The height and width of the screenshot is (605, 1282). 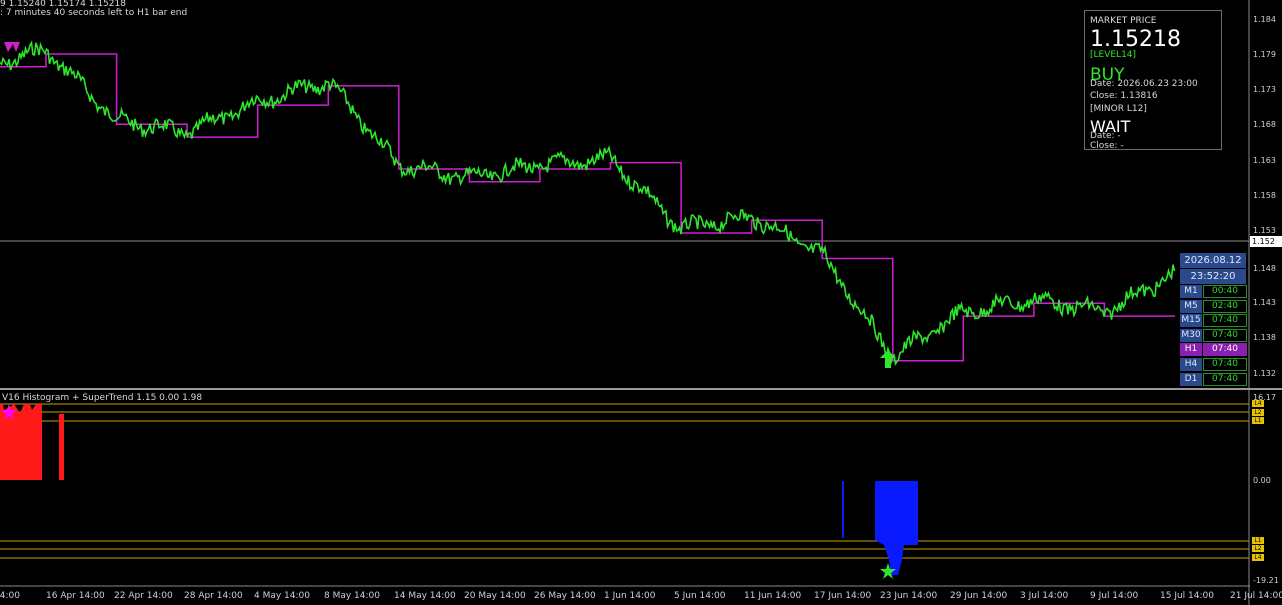 What do you see at coordinates (1258, 403) in the screenshot?
I see `level-tag-upper-1: L4` at bounding box center [1258, 403].